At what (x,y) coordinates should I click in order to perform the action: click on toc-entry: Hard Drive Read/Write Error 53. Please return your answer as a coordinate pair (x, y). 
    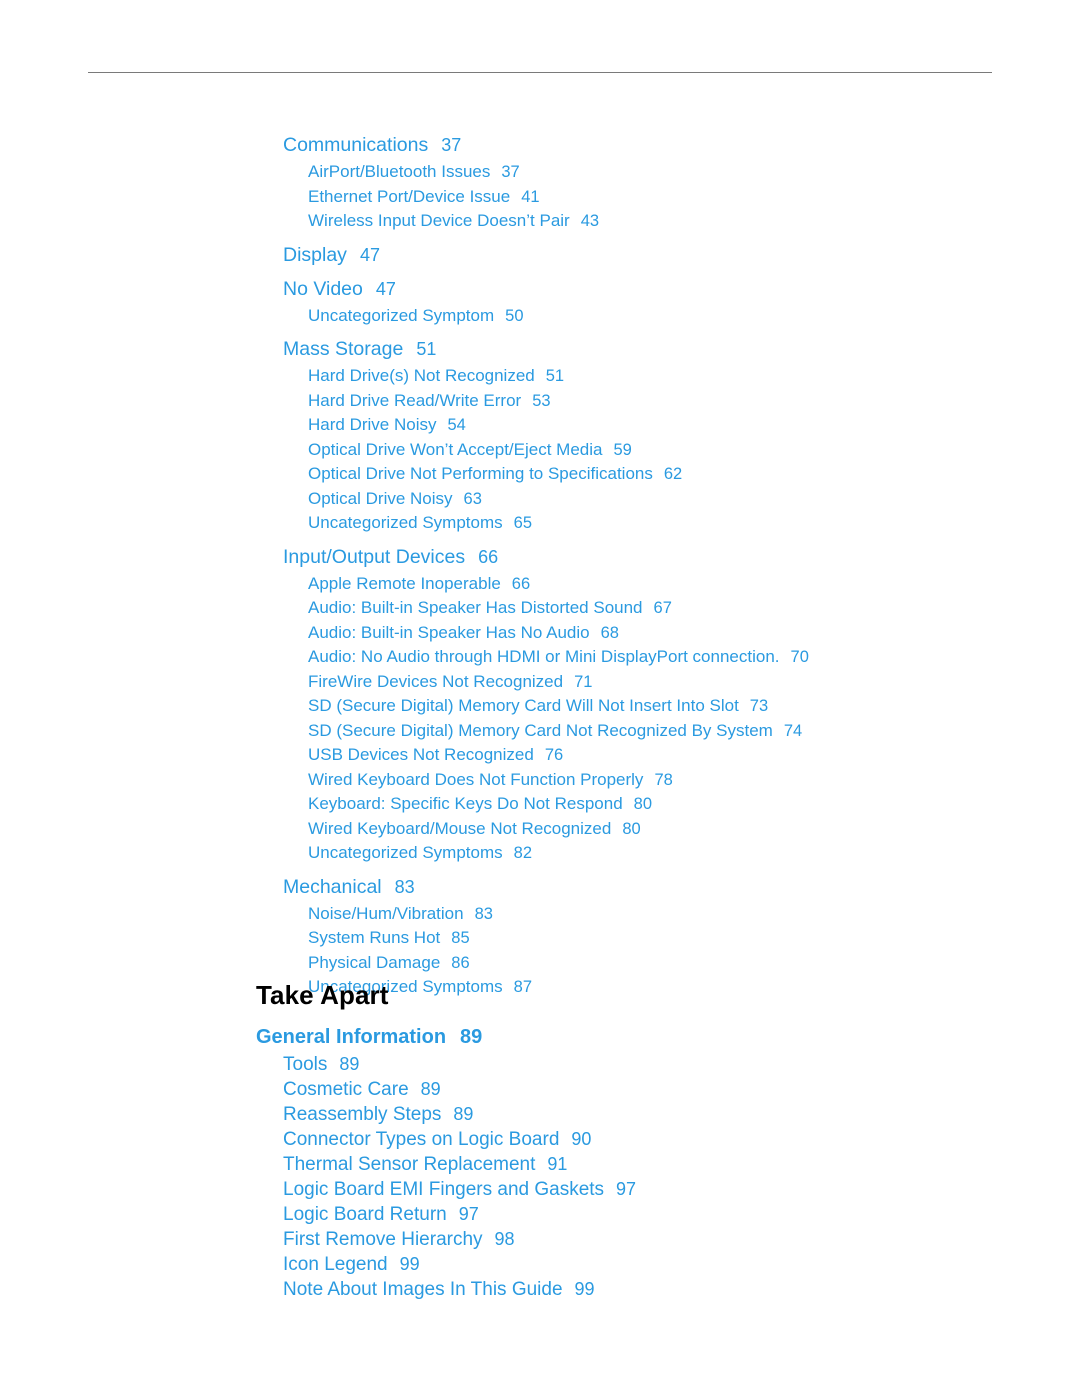
    Looking at the image, I should click on (540, 401).